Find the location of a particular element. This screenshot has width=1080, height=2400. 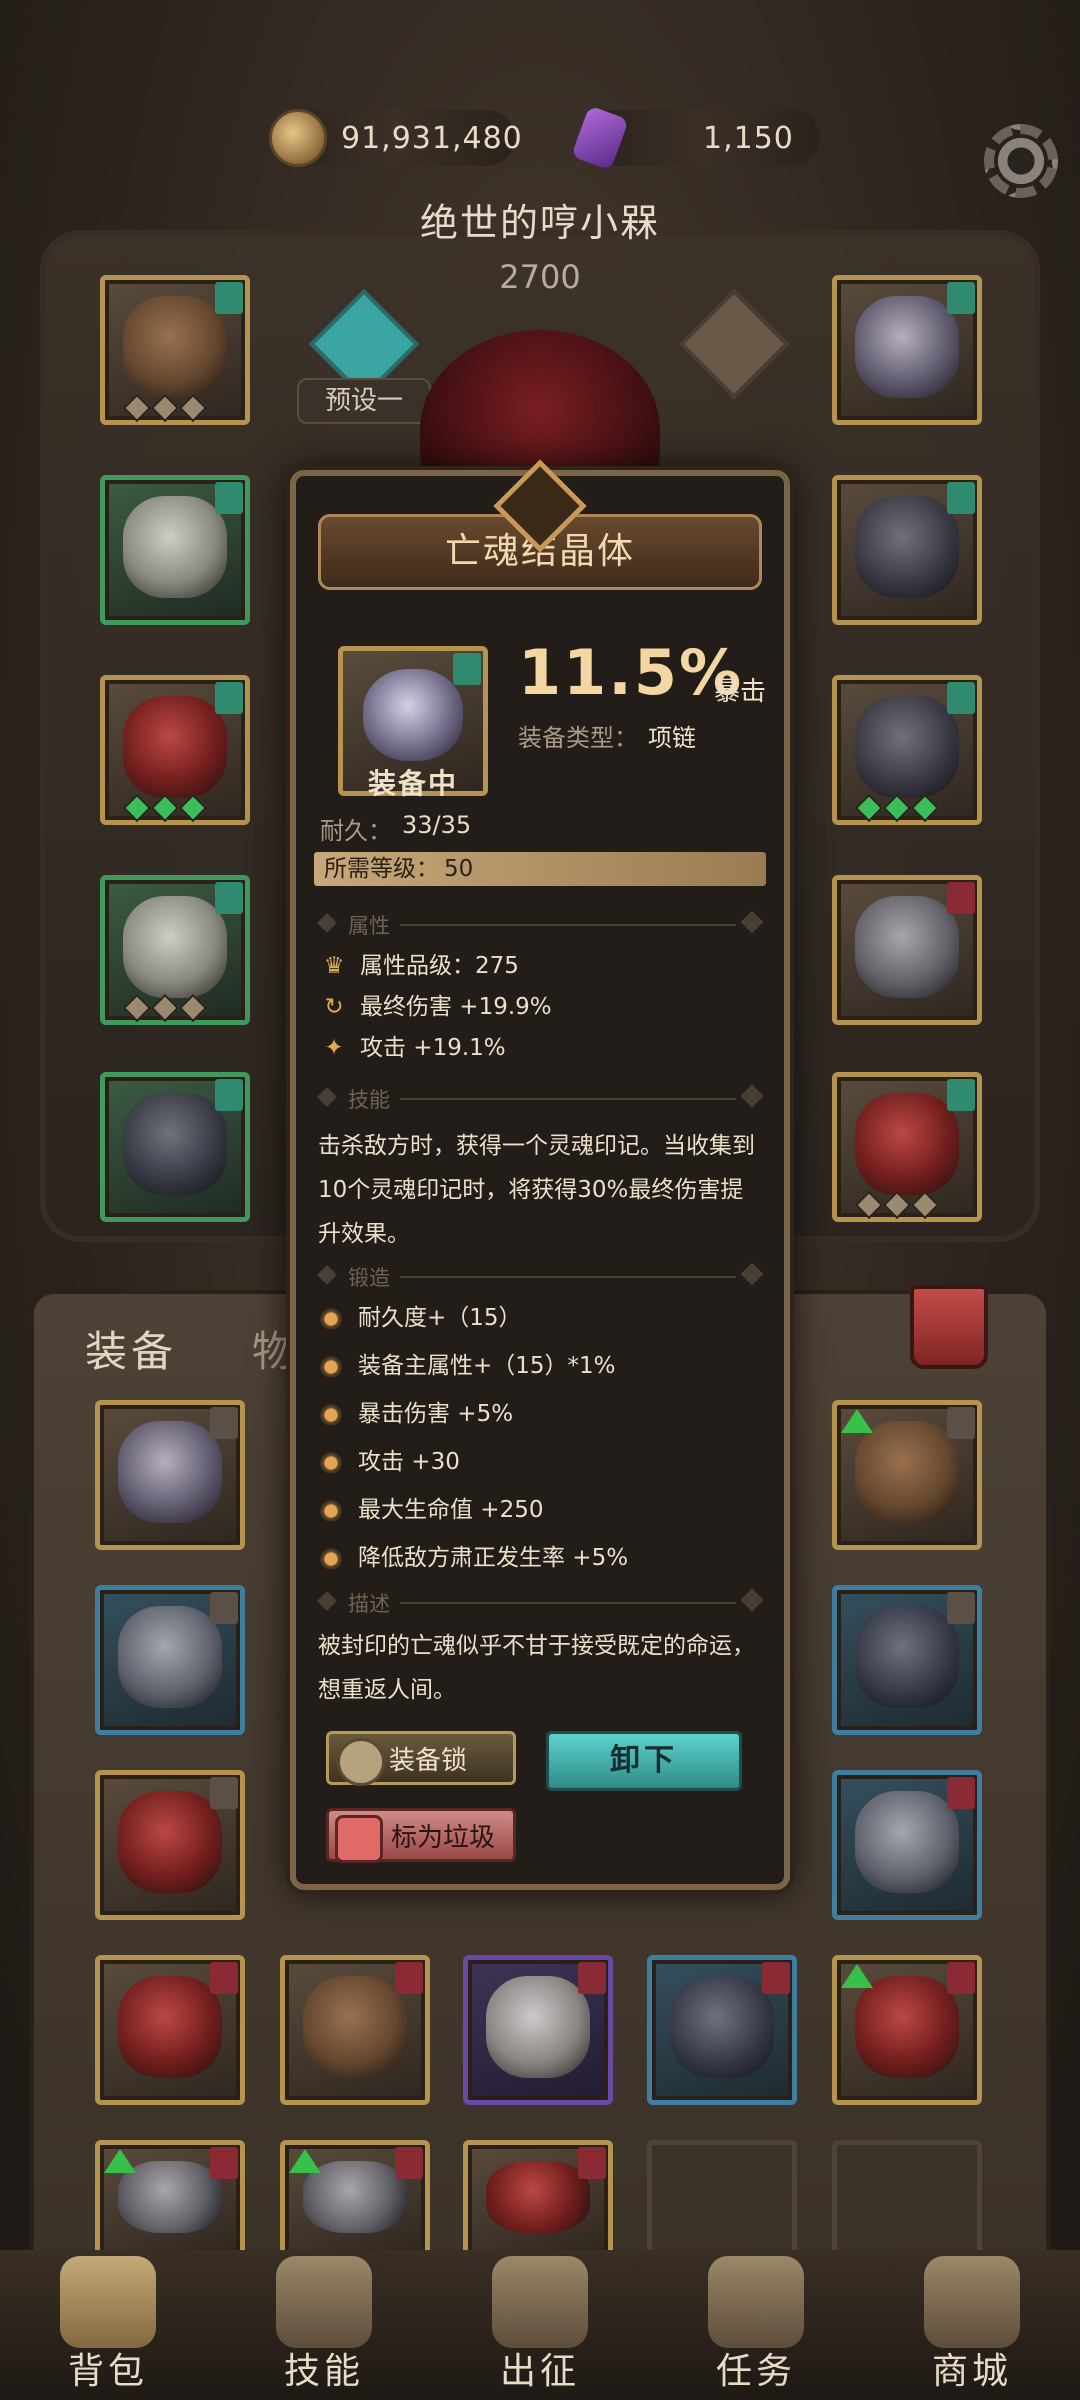

equipped-status: 装备中 is located at coordinates (412, 783).